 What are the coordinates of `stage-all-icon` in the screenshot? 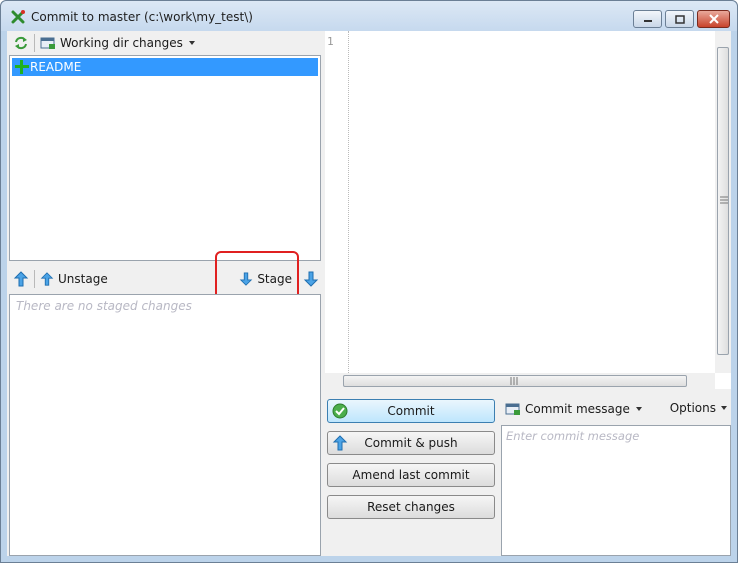 It's located at (311, 279).